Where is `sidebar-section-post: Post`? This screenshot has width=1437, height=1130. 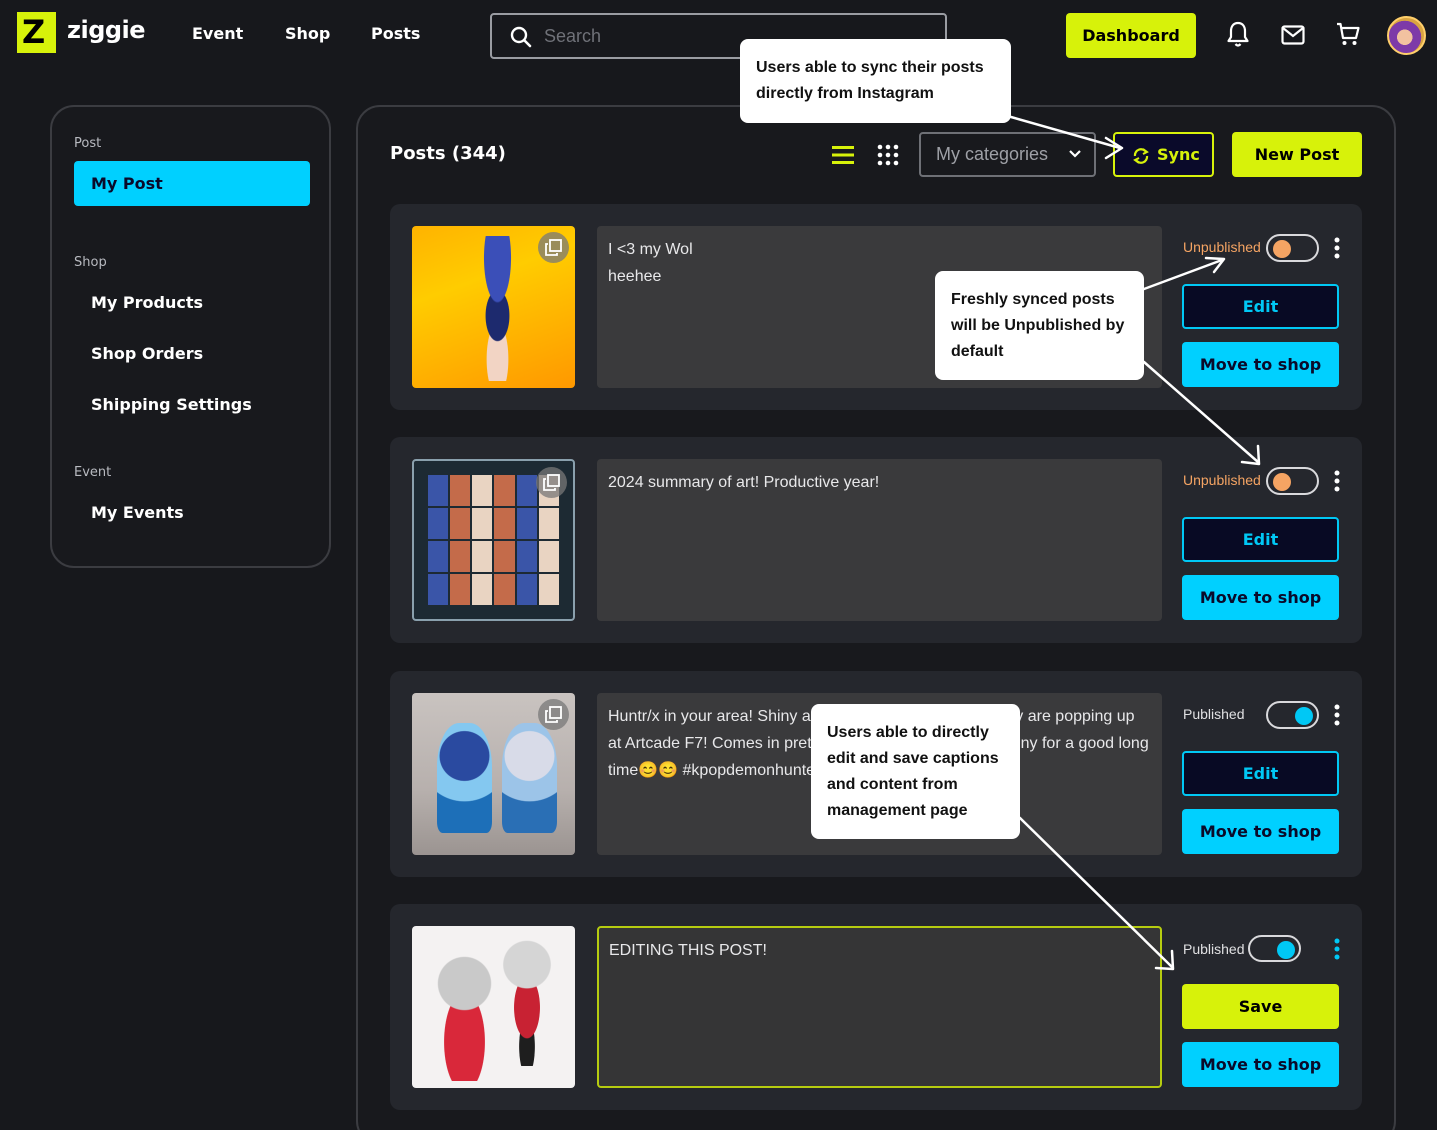
sidebar-section-post: Post is located at coordinates (88, 143).